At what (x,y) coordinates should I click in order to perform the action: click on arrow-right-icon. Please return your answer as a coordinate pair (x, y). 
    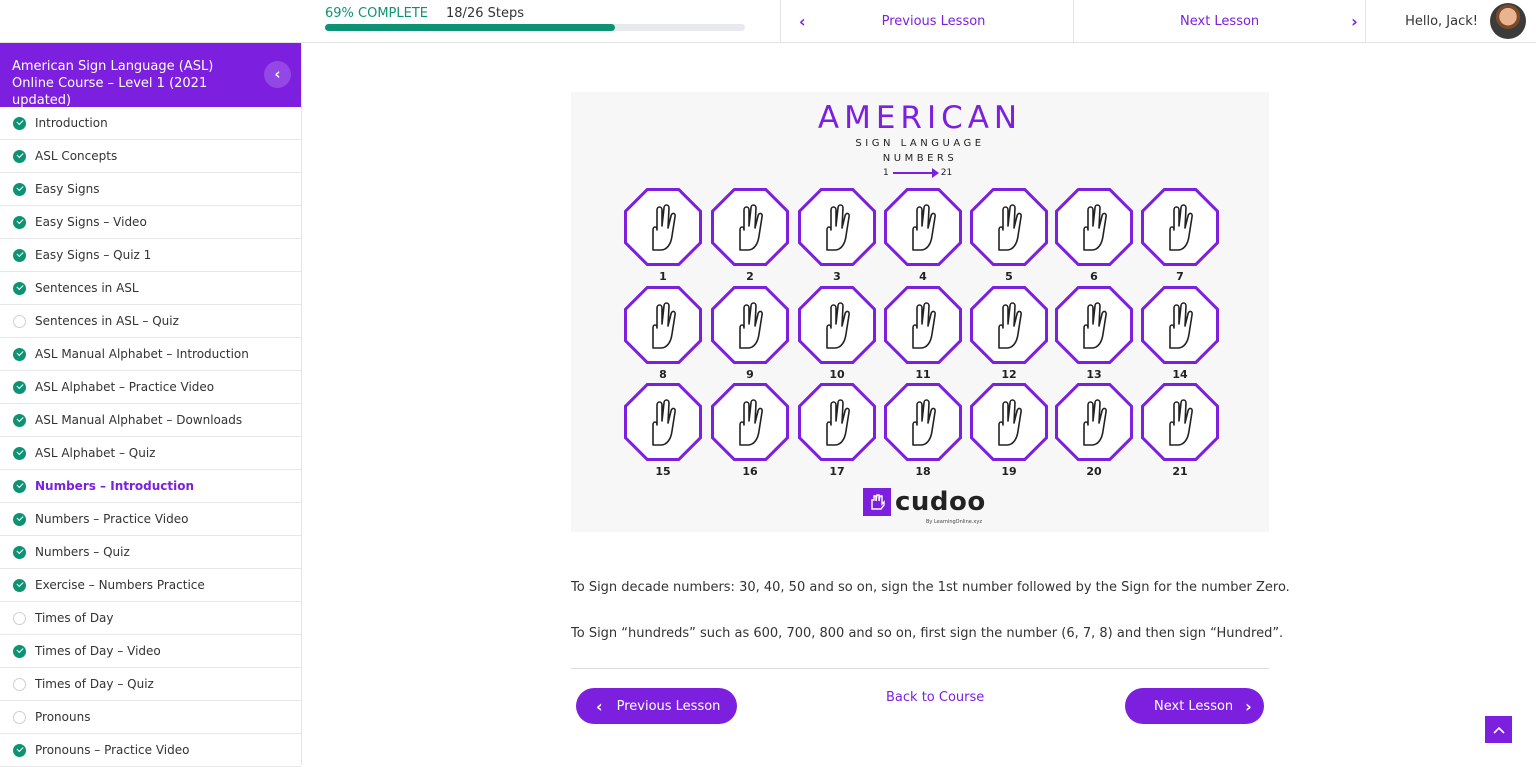
    Looking at the image, I should click on (915, 173).